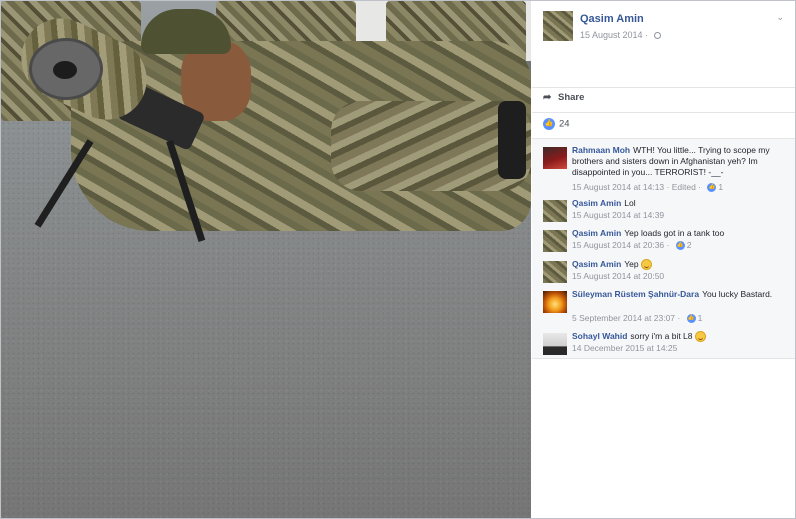 The height and width of the screenshot is (519, 796). Describe the element at coordinates (599, 336) in the screenshot. I see `commenter-name: Sohayl Wahid` at that location.